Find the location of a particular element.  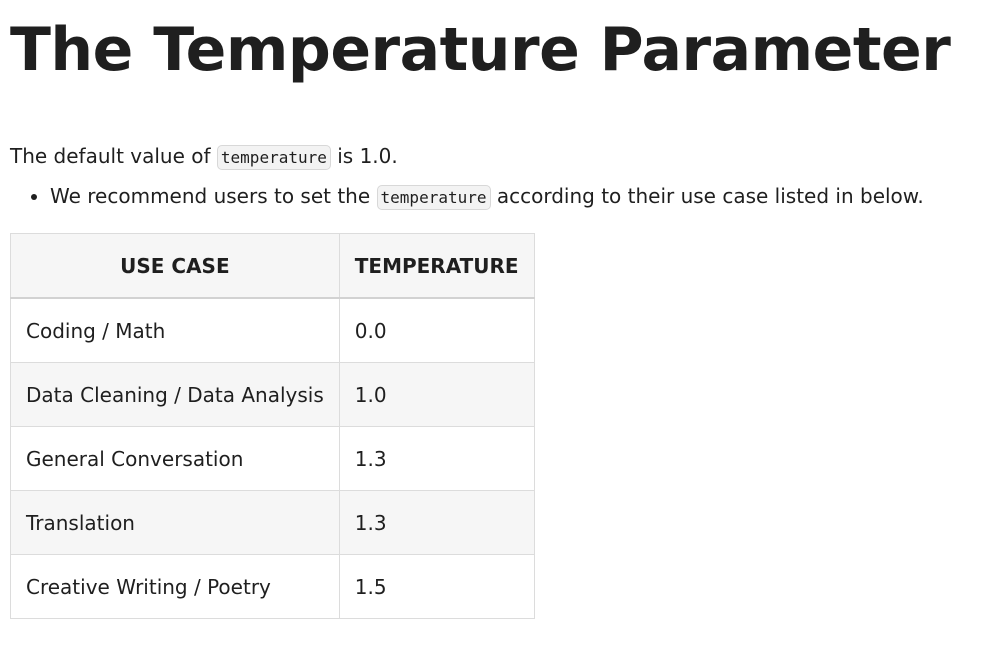

header-use-case: USE CASE is located at coordinates (175, 266).